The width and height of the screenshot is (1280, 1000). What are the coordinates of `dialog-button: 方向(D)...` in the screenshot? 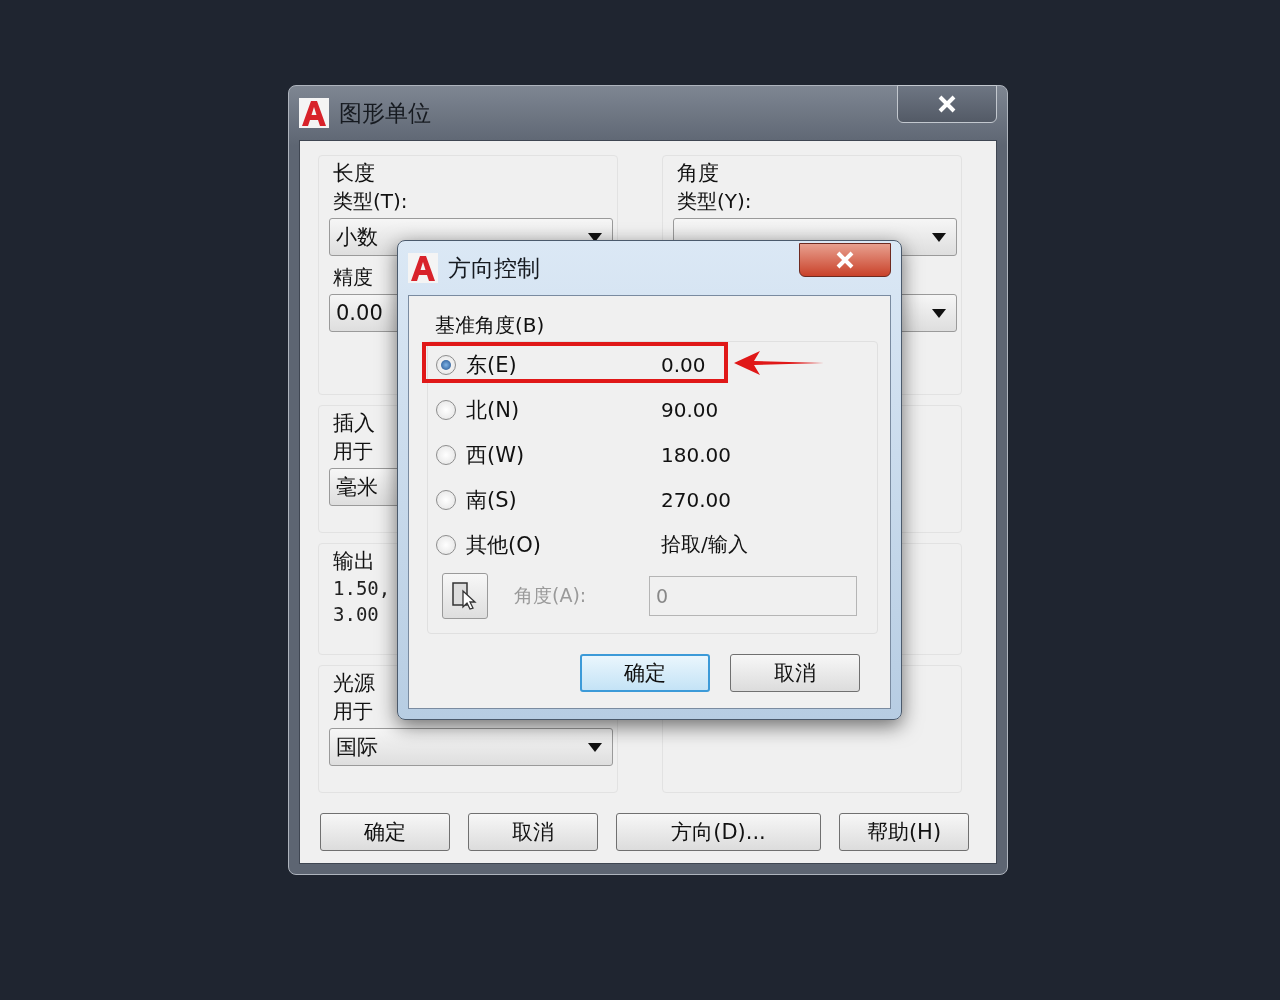 It's located at (718, 832).